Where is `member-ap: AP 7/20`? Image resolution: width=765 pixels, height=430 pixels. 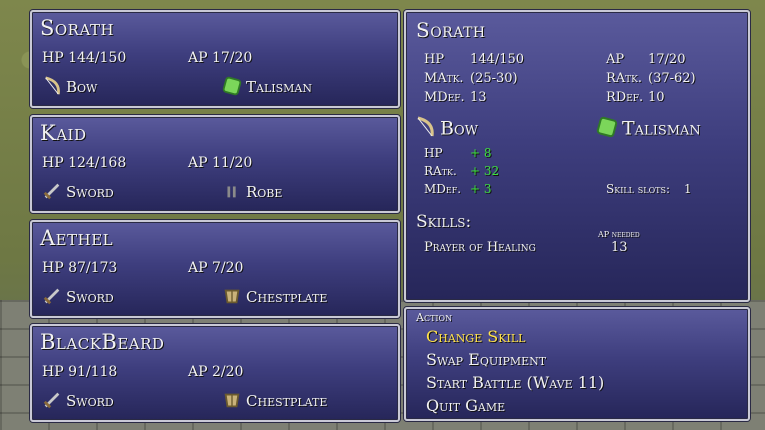 member-ap: AP 7/20 is located at coordinates (216, 268).